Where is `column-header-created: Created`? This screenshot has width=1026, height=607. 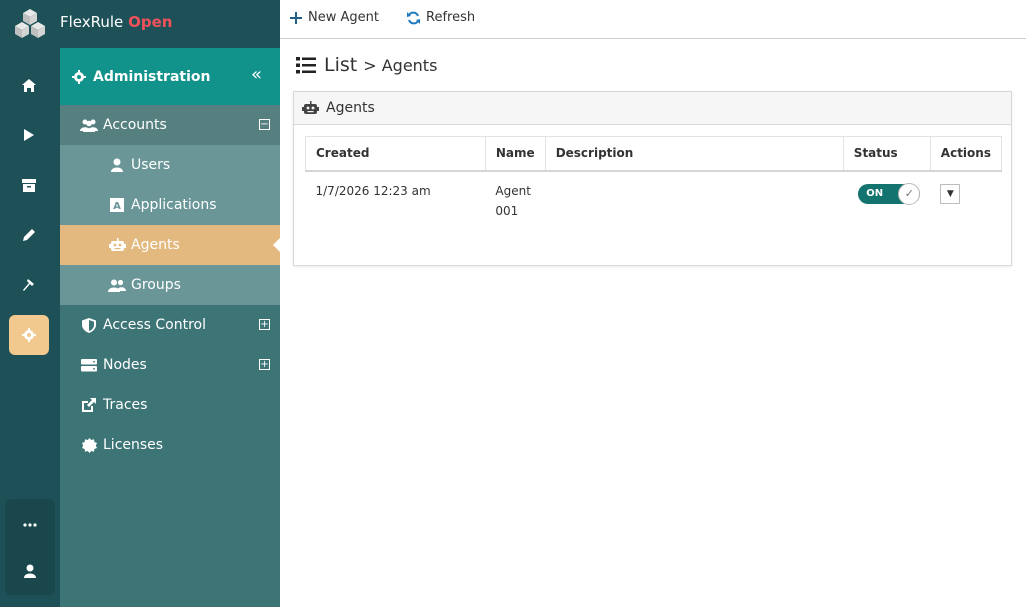
column-header-created: Created is located at coordinates (395, 154).